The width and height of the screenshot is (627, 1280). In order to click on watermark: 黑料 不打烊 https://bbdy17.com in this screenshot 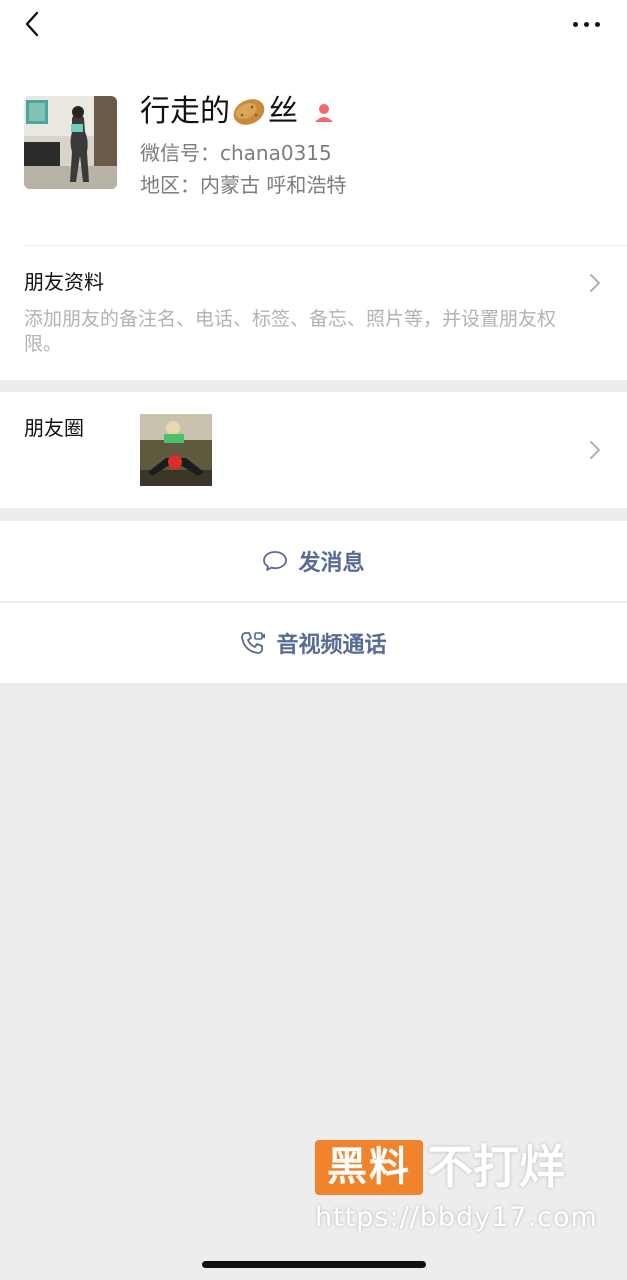, I will do `click(460, 1190)`.